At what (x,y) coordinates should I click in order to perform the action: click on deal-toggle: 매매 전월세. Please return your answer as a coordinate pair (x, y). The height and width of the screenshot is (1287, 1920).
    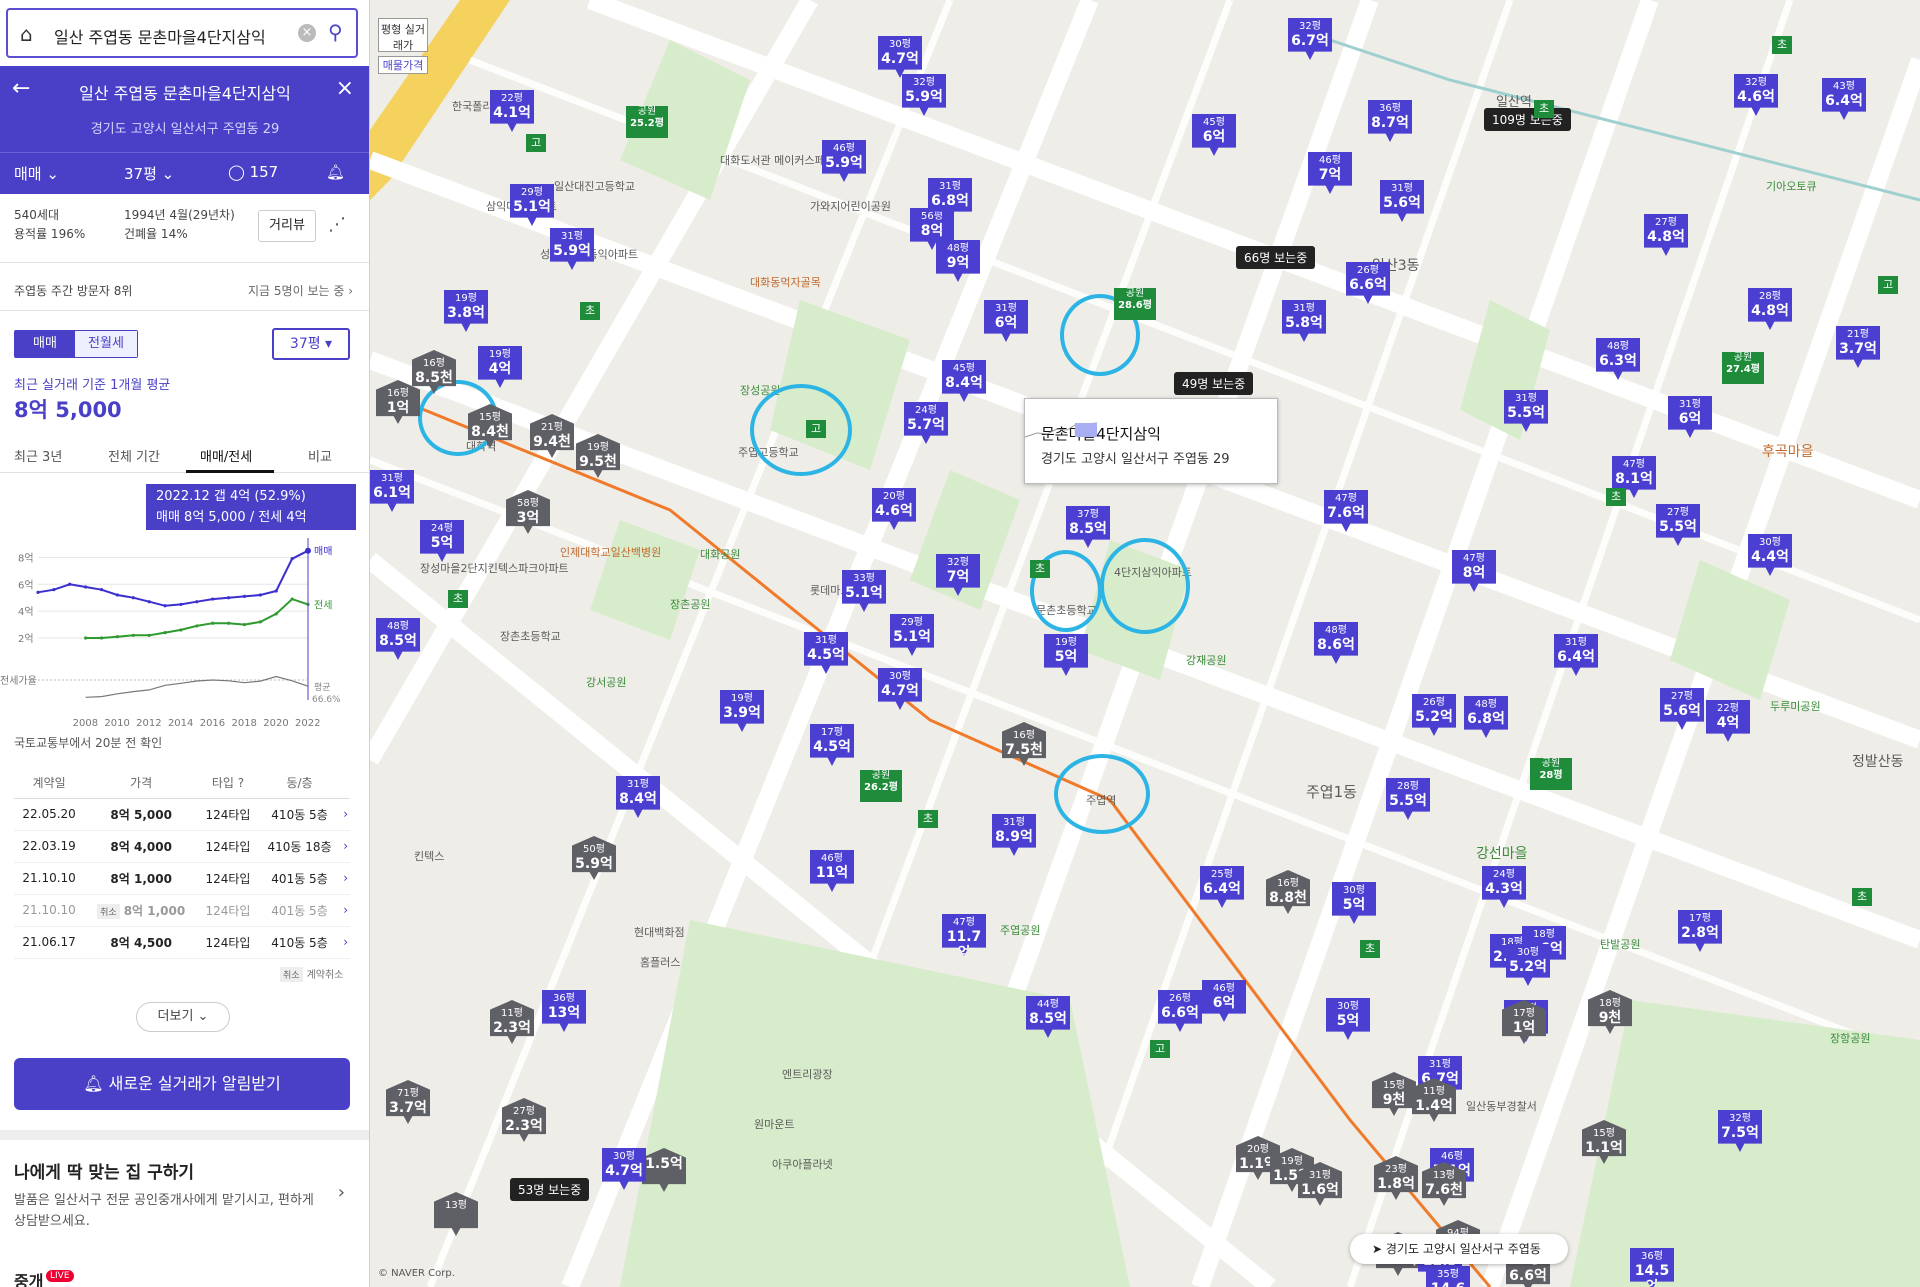
    Looking at the image, I should click on (76, 344).